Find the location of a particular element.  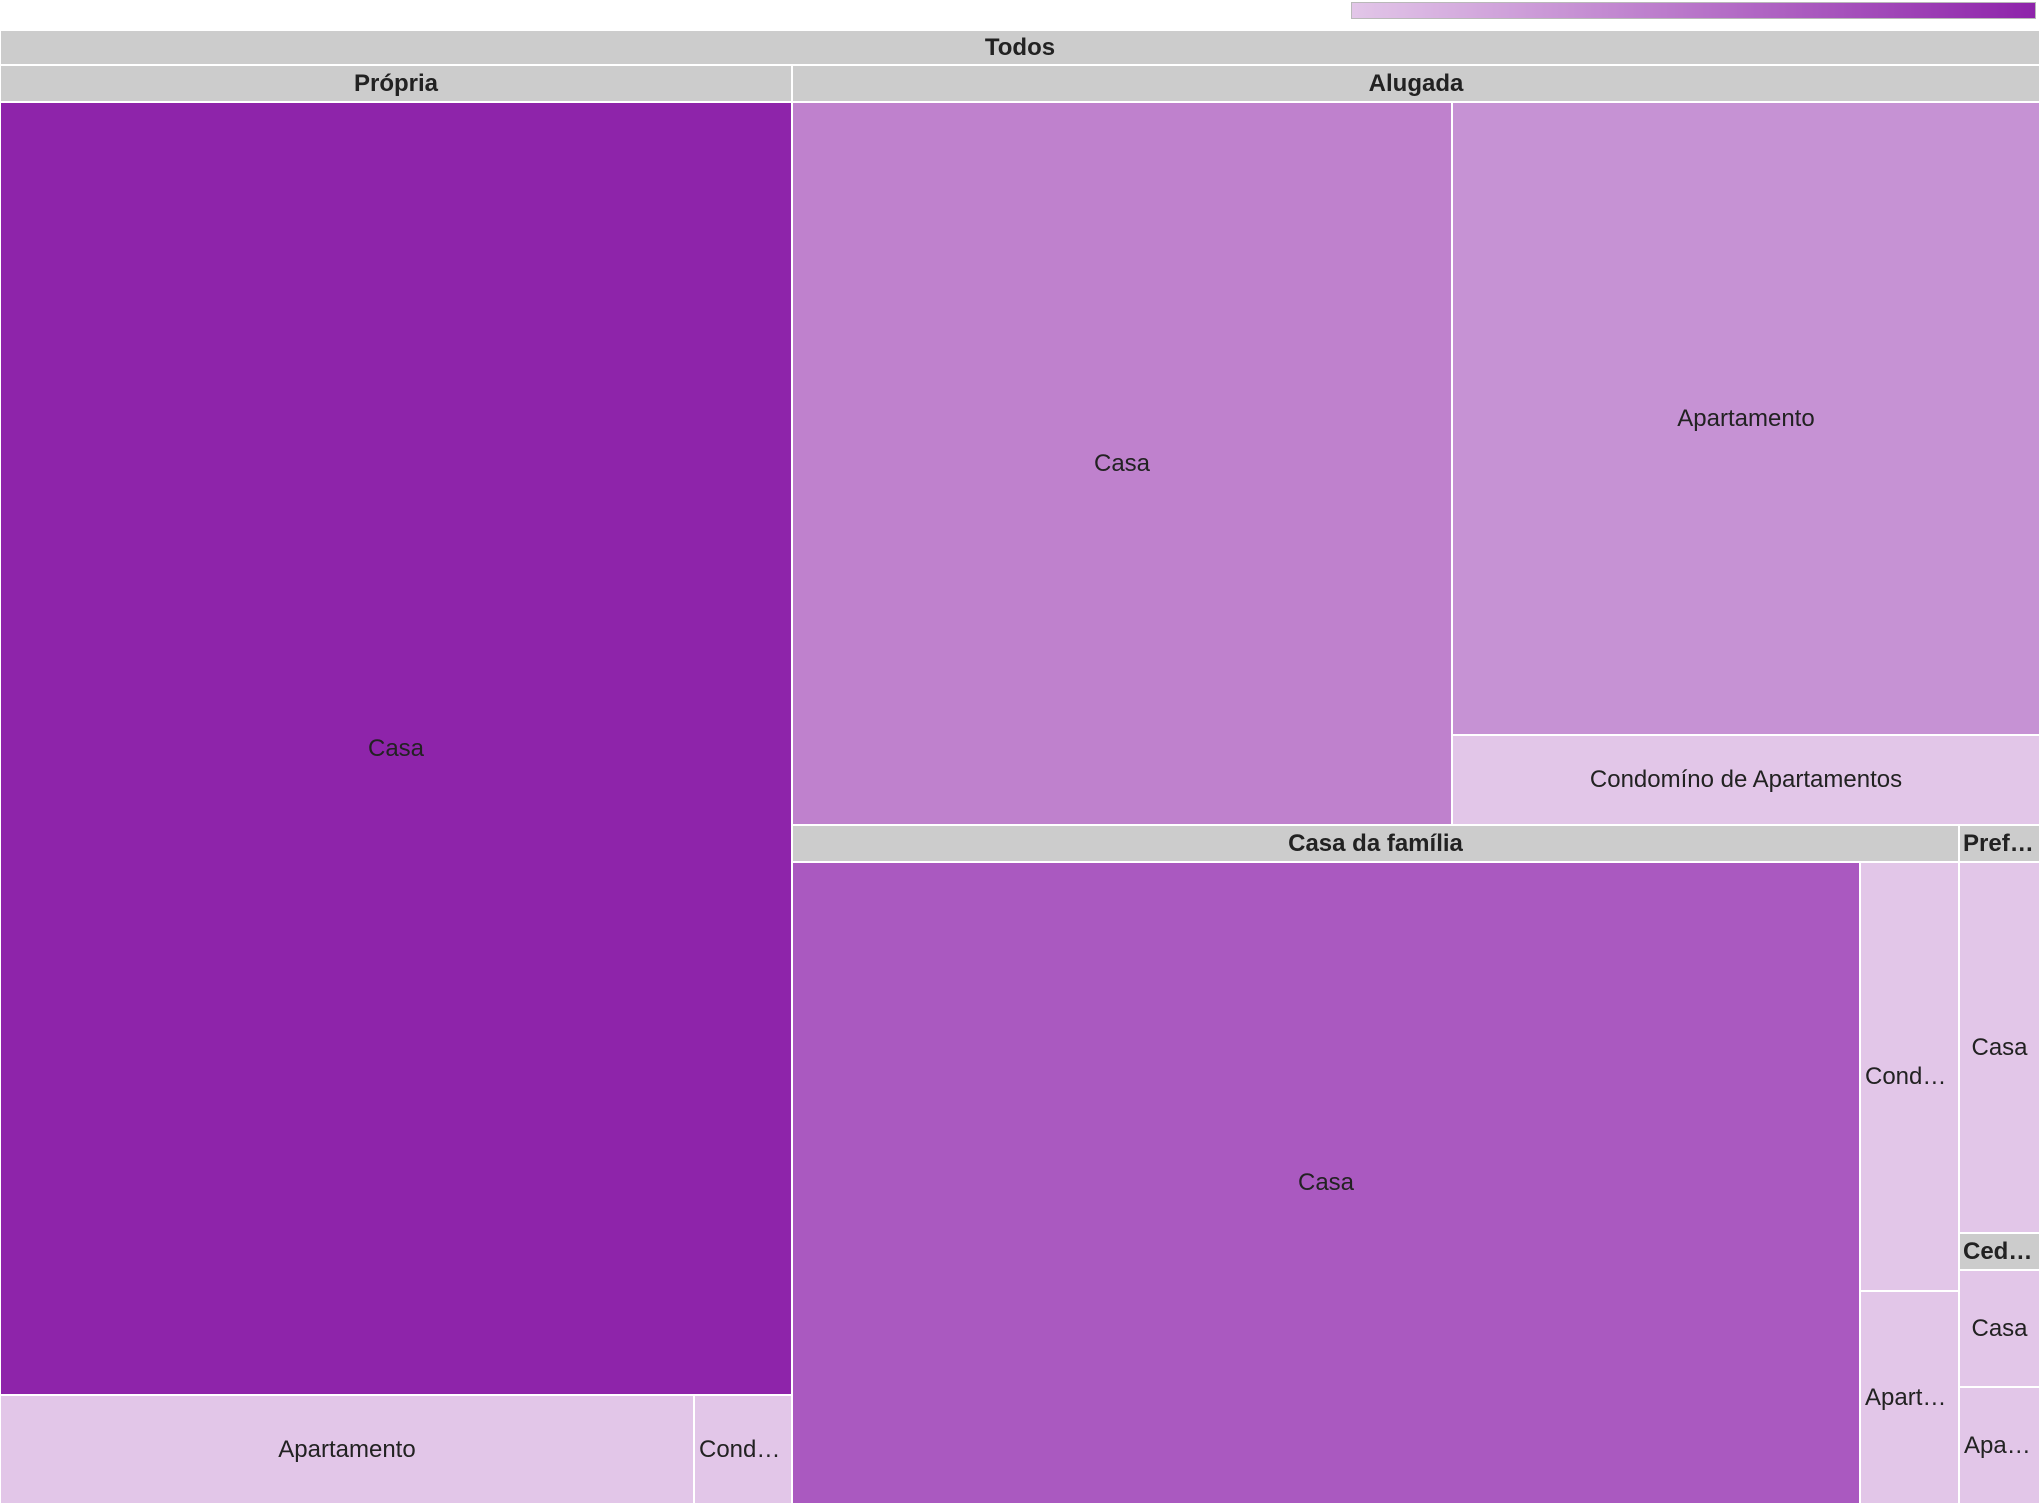

header-root-label: Todos is located at coordinates (1020, 47).